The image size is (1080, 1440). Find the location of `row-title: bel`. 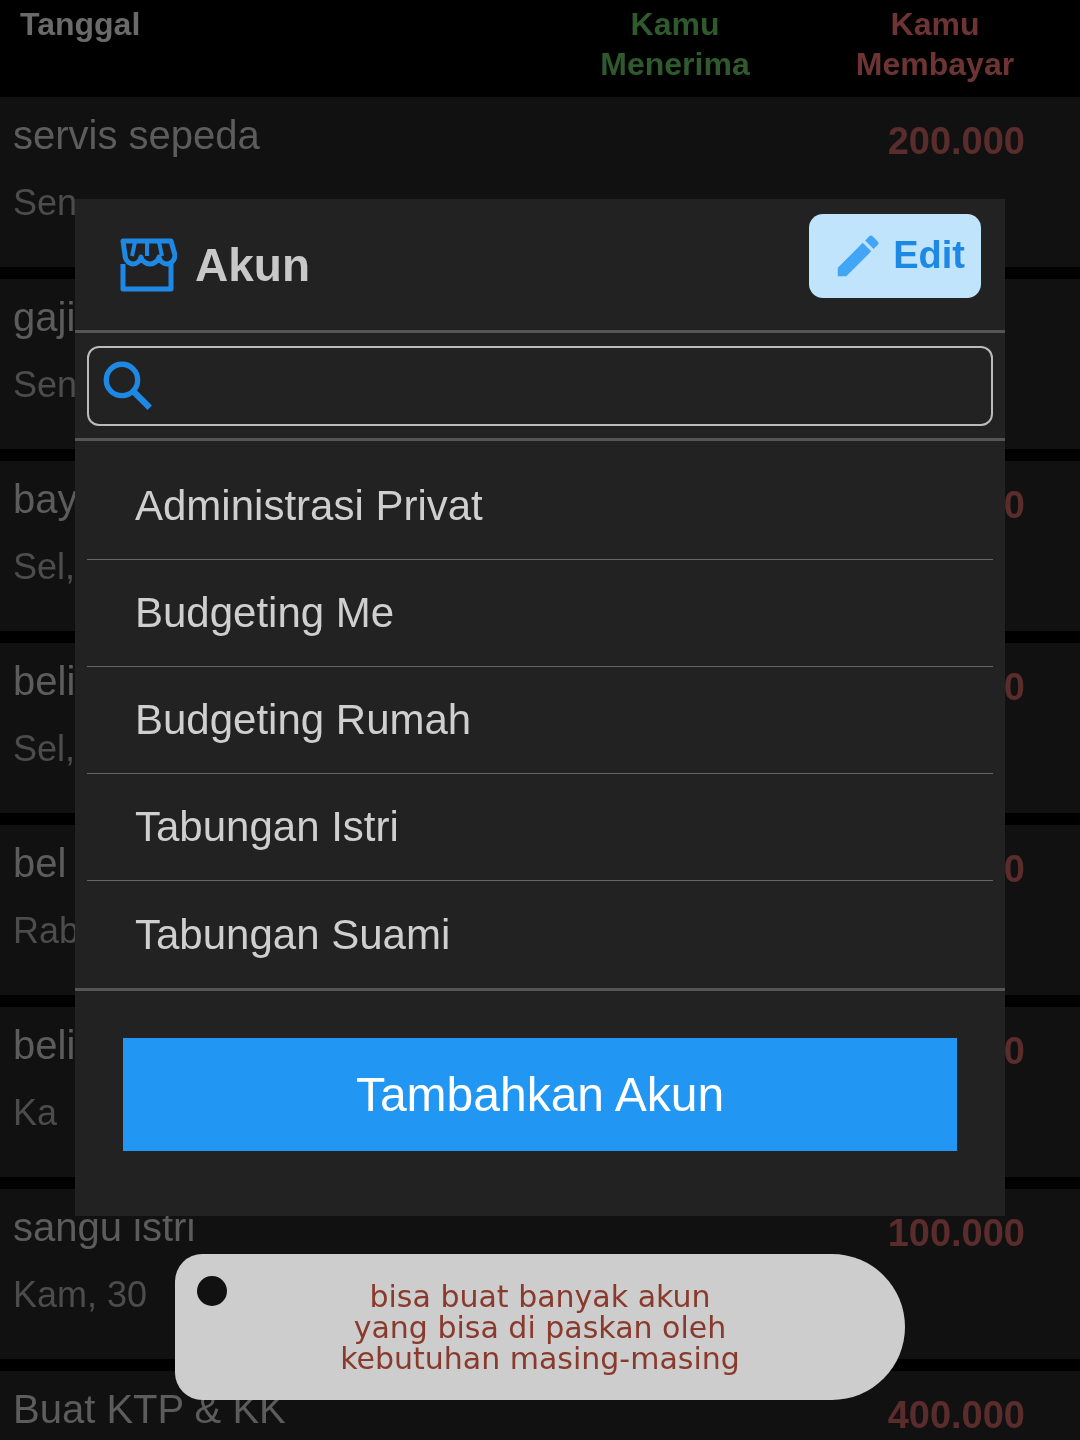

row-title: bel is located at coordinates (40, 863).